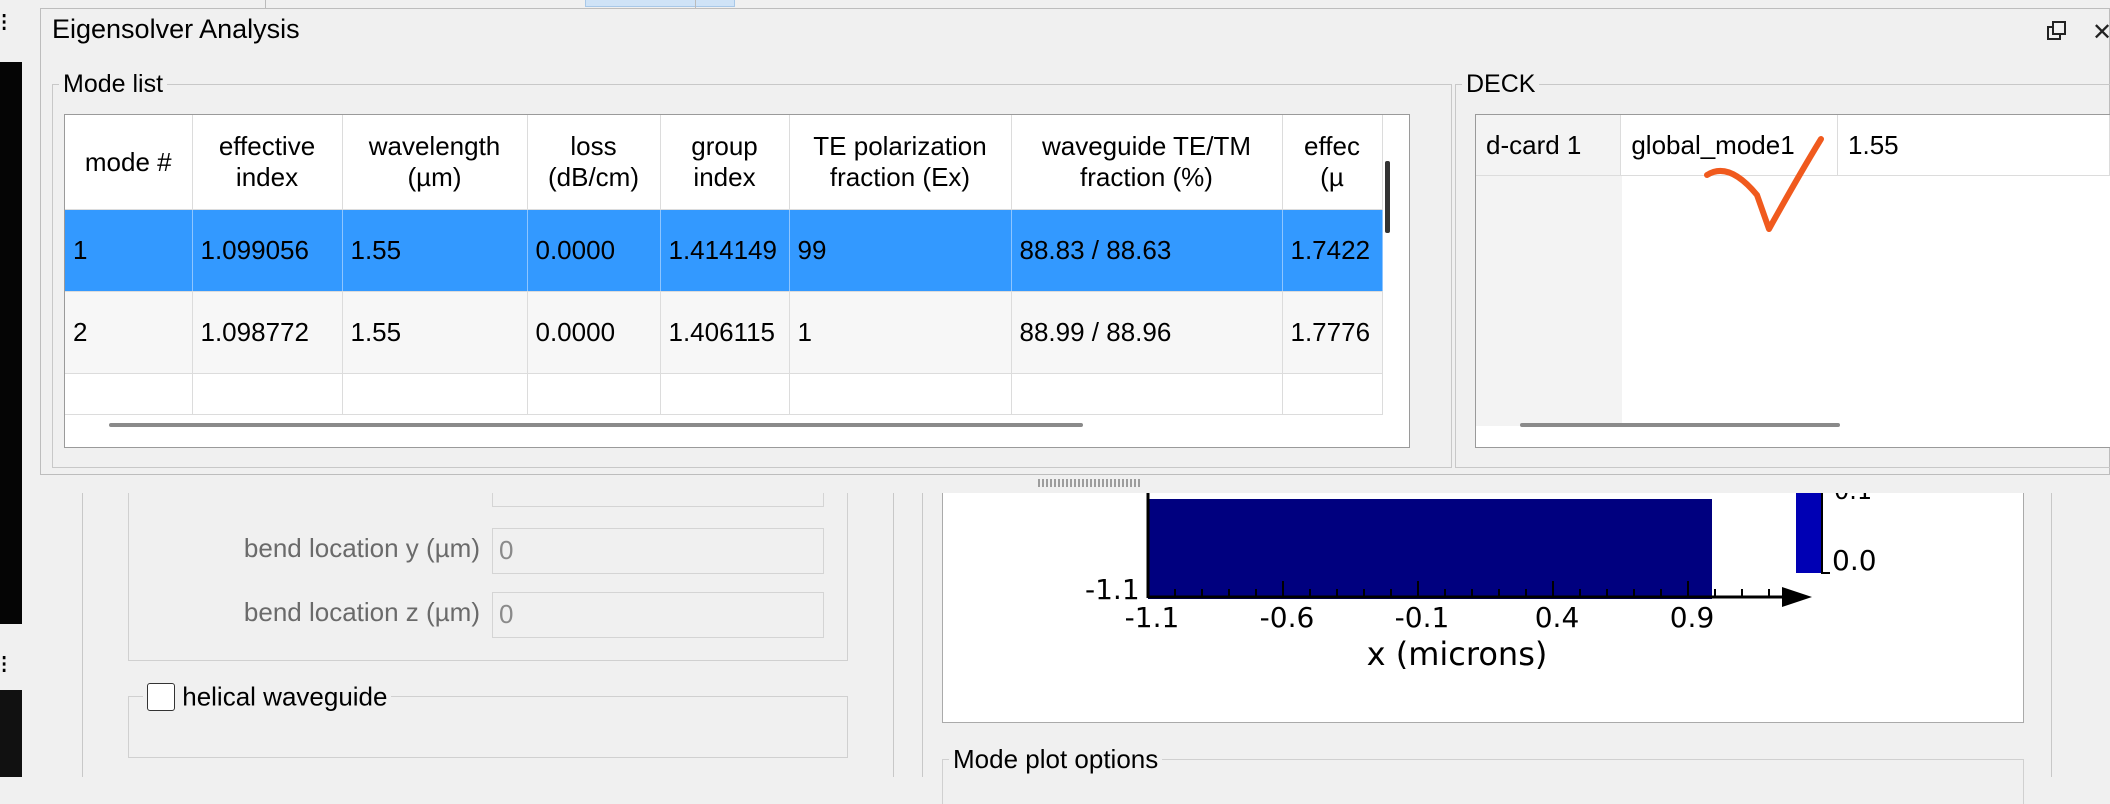 The height and width of the screenshot is (804, 2110). I want to click on deck-label: DECK, so click(1501, 84).